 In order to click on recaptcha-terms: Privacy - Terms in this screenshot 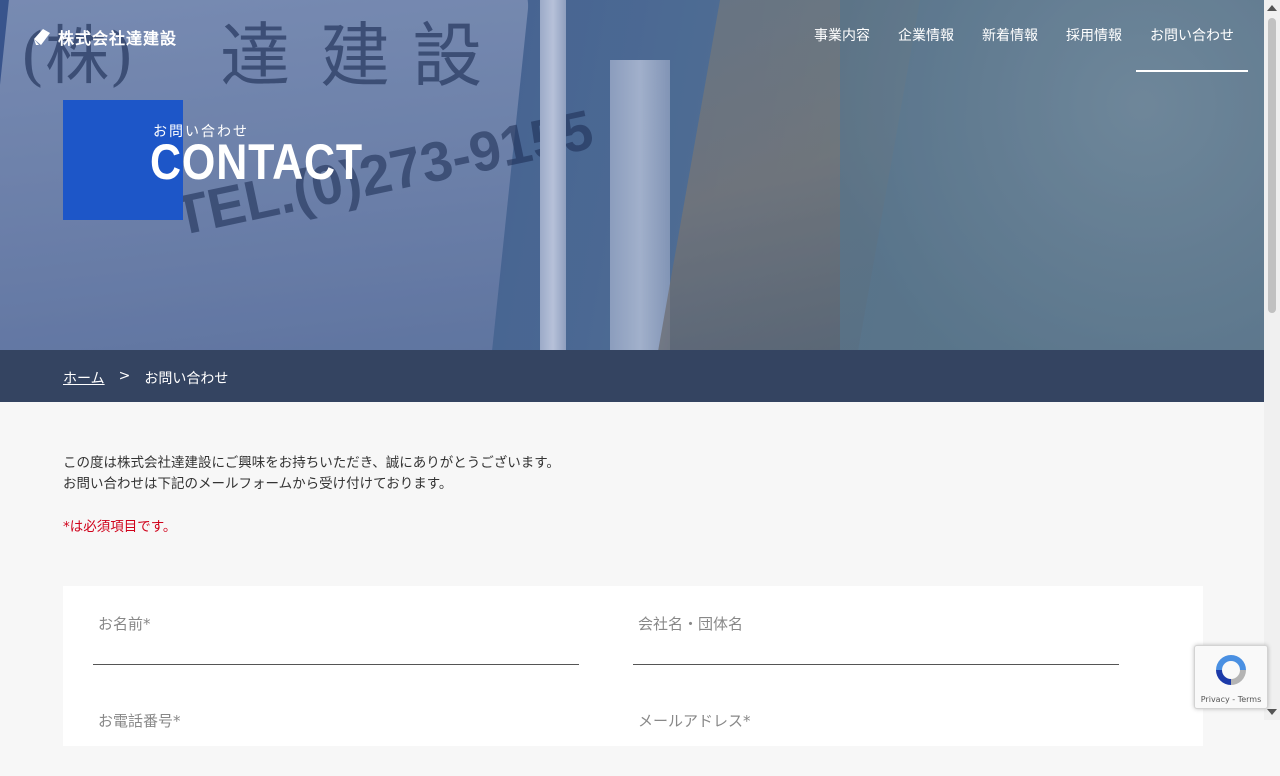, I will do `click(1231, 699)`.